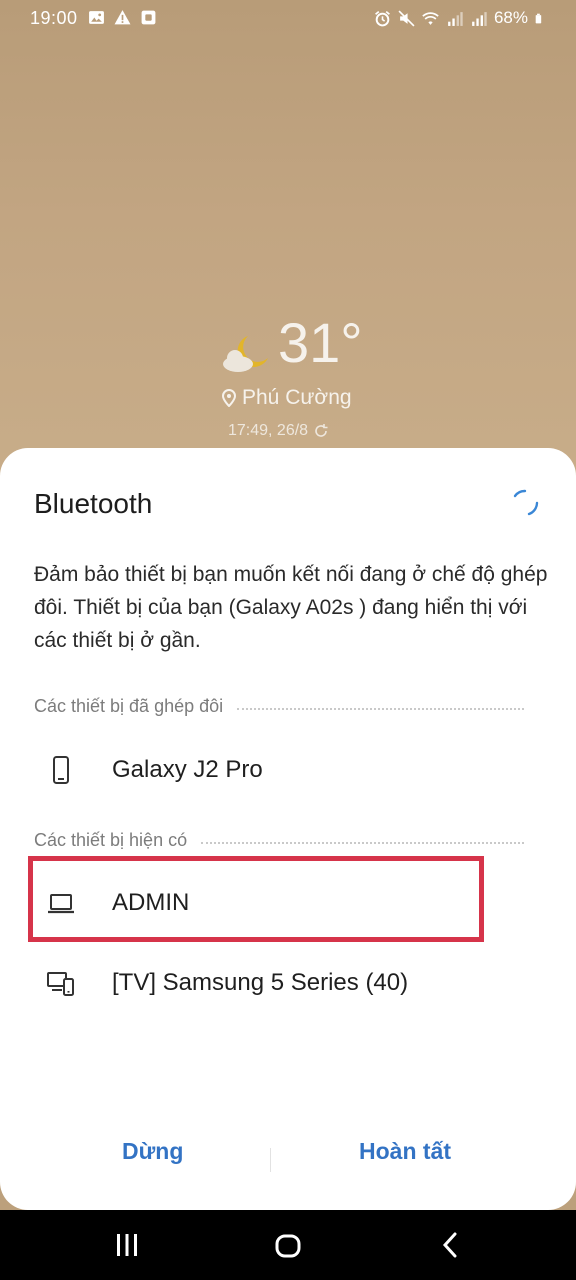  I want to click on weather-updated: 17:49, 26/8, so click(278, 431).